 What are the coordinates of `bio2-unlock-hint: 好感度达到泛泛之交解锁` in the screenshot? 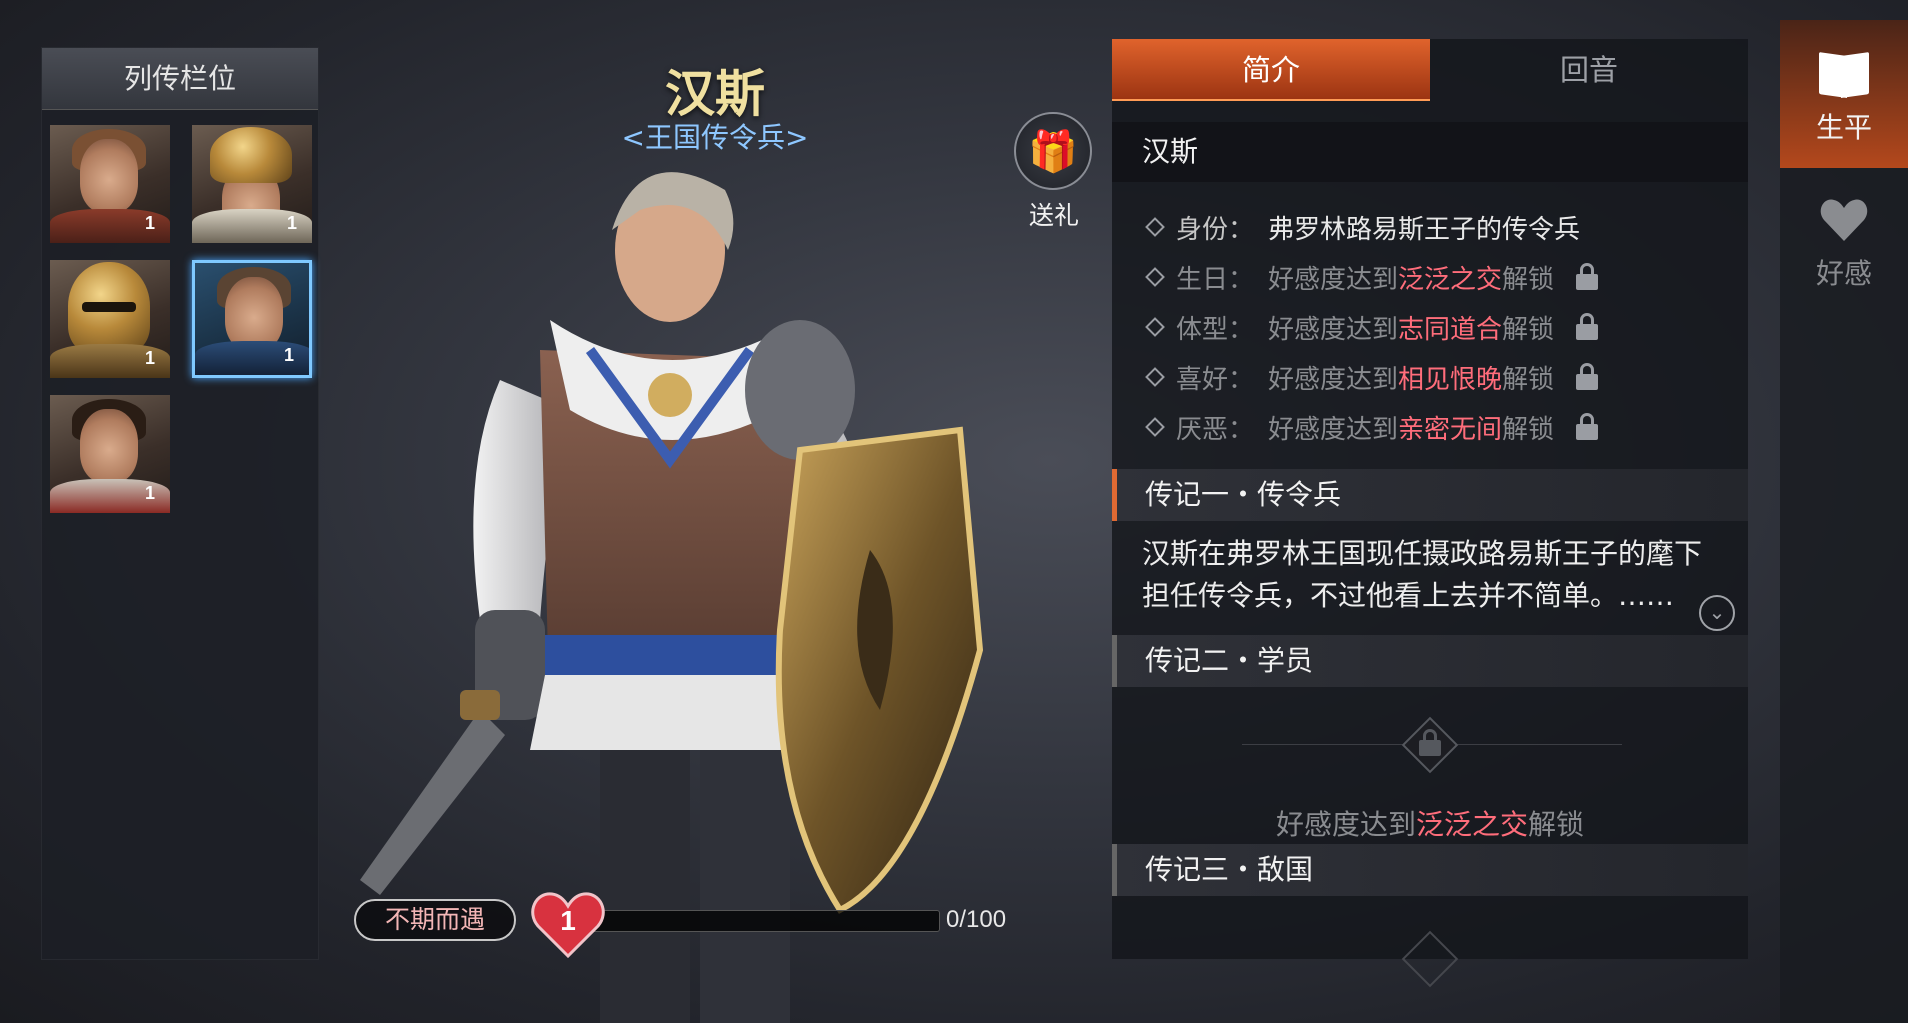 It's located at (1430, 824).